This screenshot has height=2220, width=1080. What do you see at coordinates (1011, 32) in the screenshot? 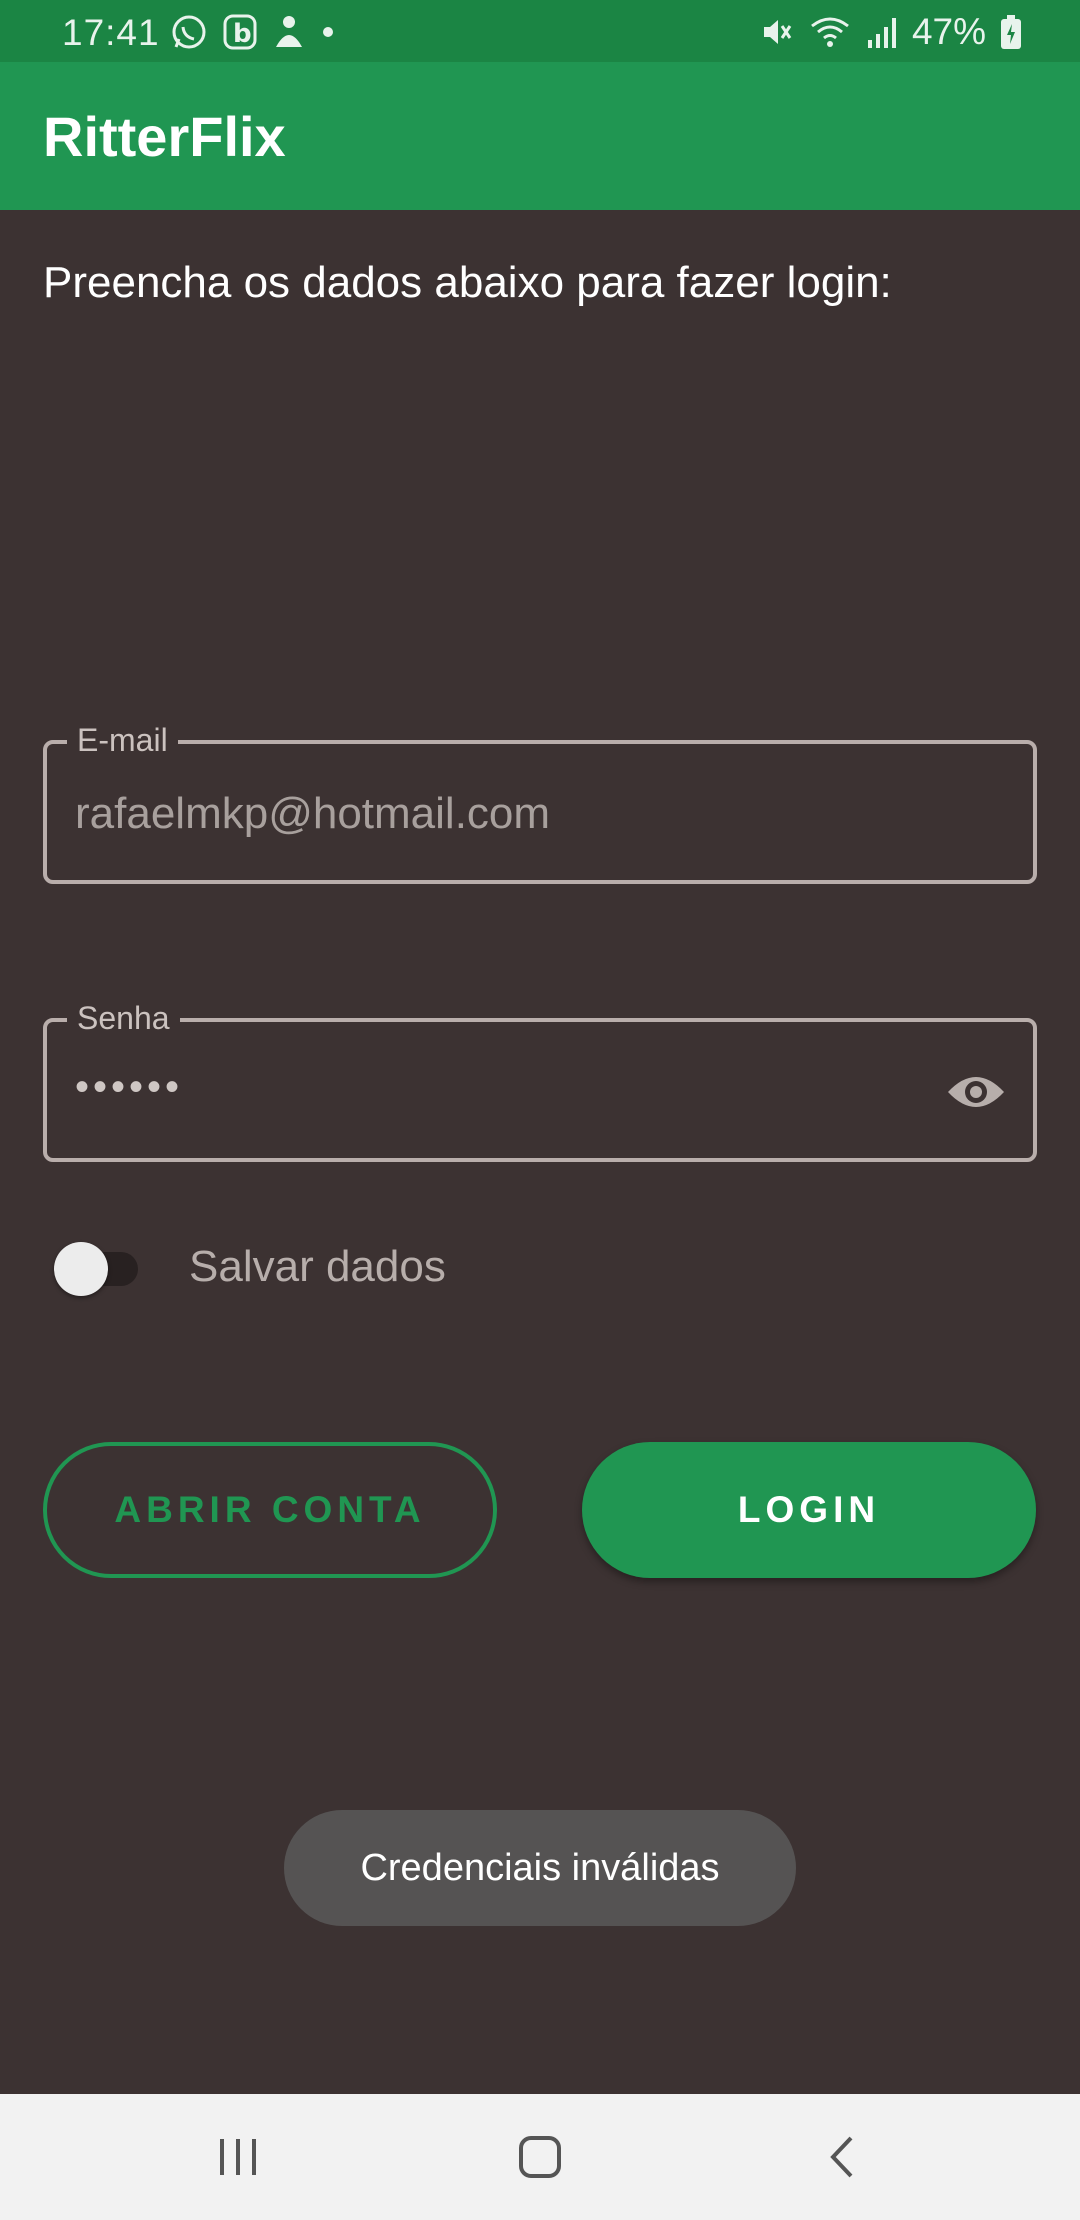
I see `battery-icon` at bounding box center [1011, 32].